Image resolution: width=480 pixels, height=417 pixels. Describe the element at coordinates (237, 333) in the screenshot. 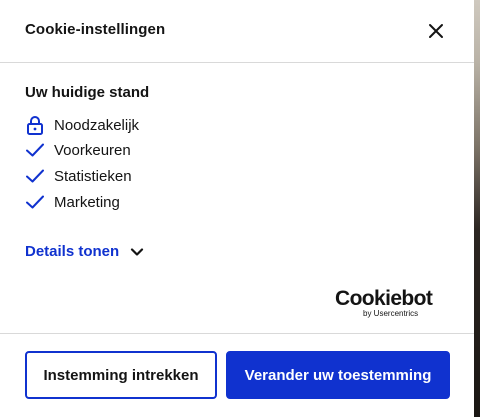

I see `footer-divider` at that location.